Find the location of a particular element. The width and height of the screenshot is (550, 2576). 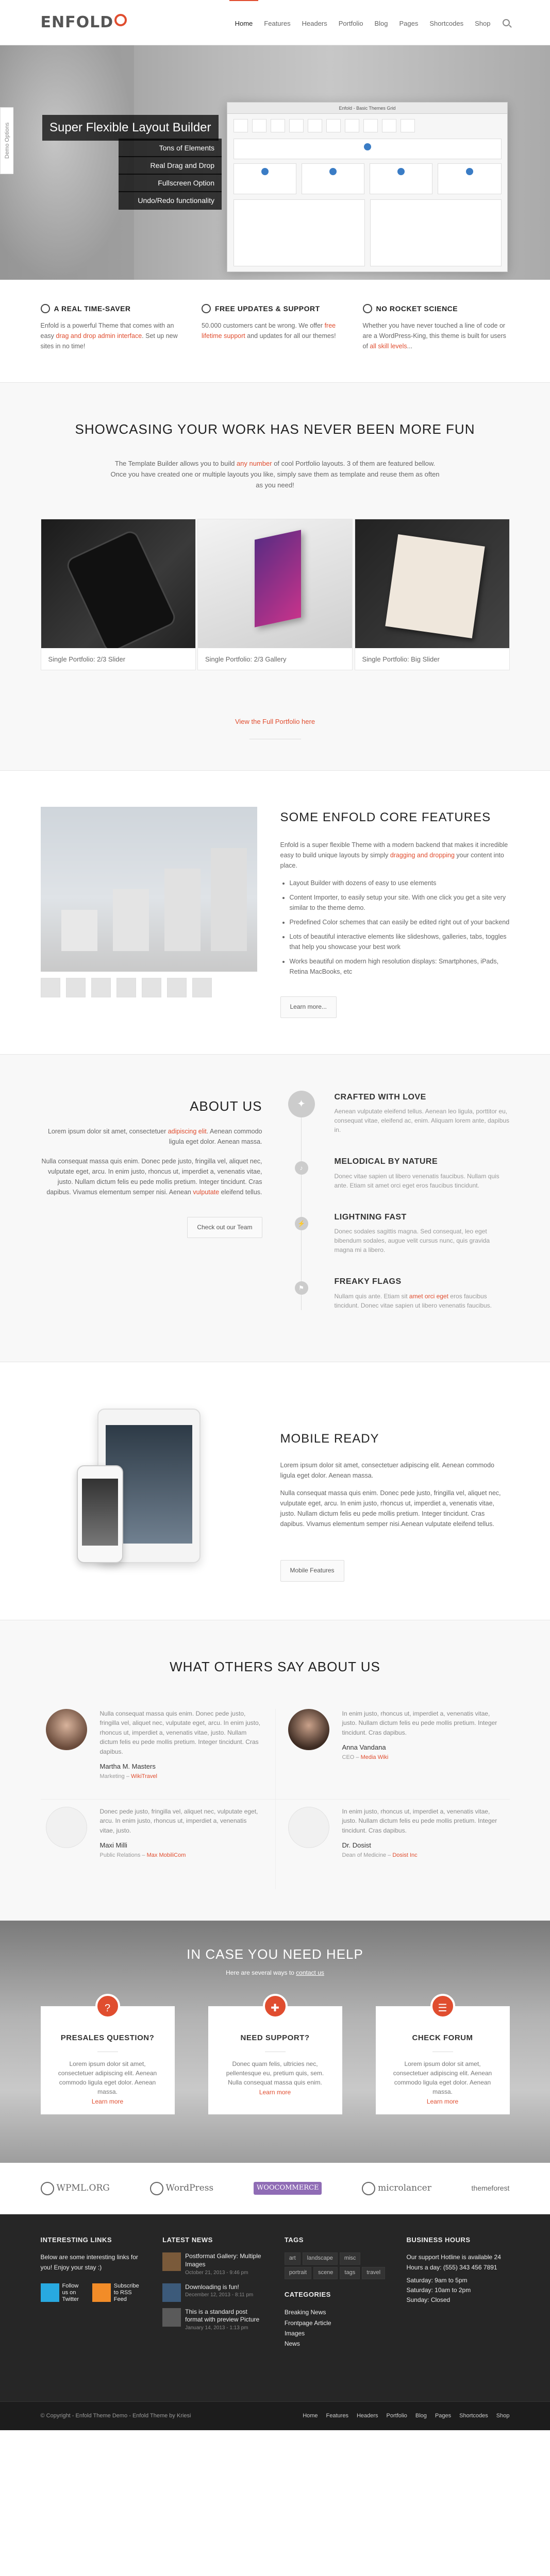

tag: art is located at coordinates (292, 2258).